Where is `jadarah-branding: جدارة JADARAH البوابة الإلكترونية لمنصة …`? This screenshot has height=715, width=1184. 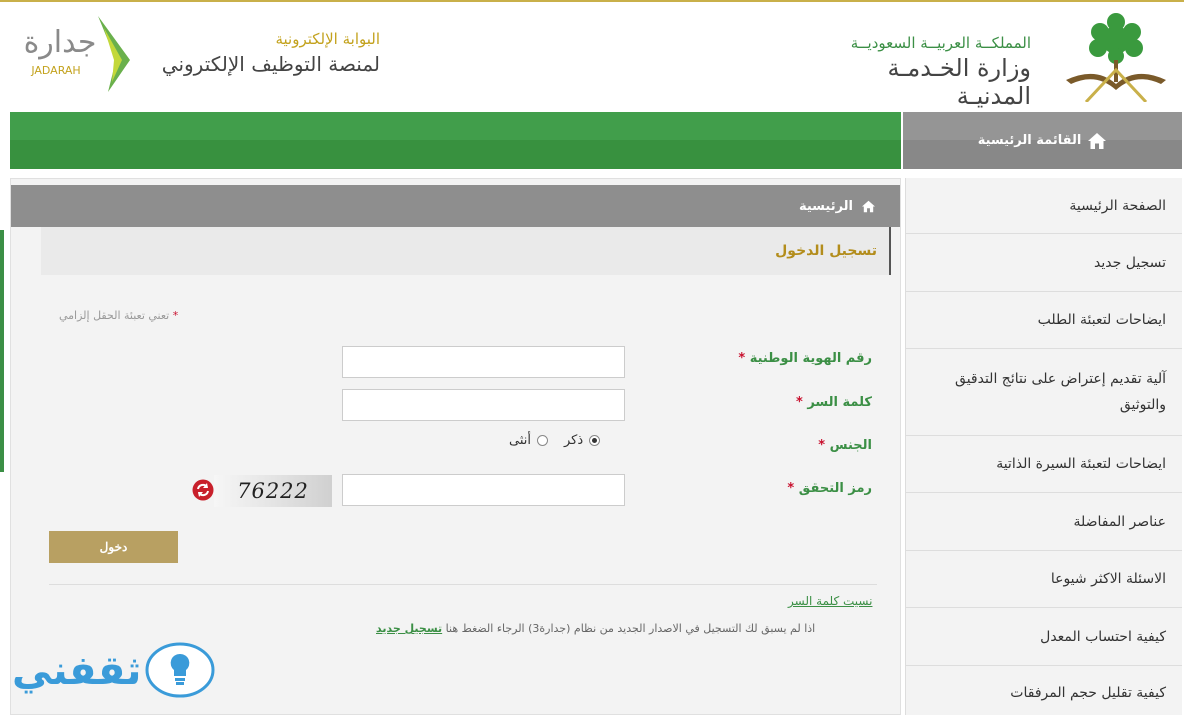 jadarah-branding: جدارة JADARAH البوابة الإلكترونية لمنصة … is located at coordinates (205, 57).